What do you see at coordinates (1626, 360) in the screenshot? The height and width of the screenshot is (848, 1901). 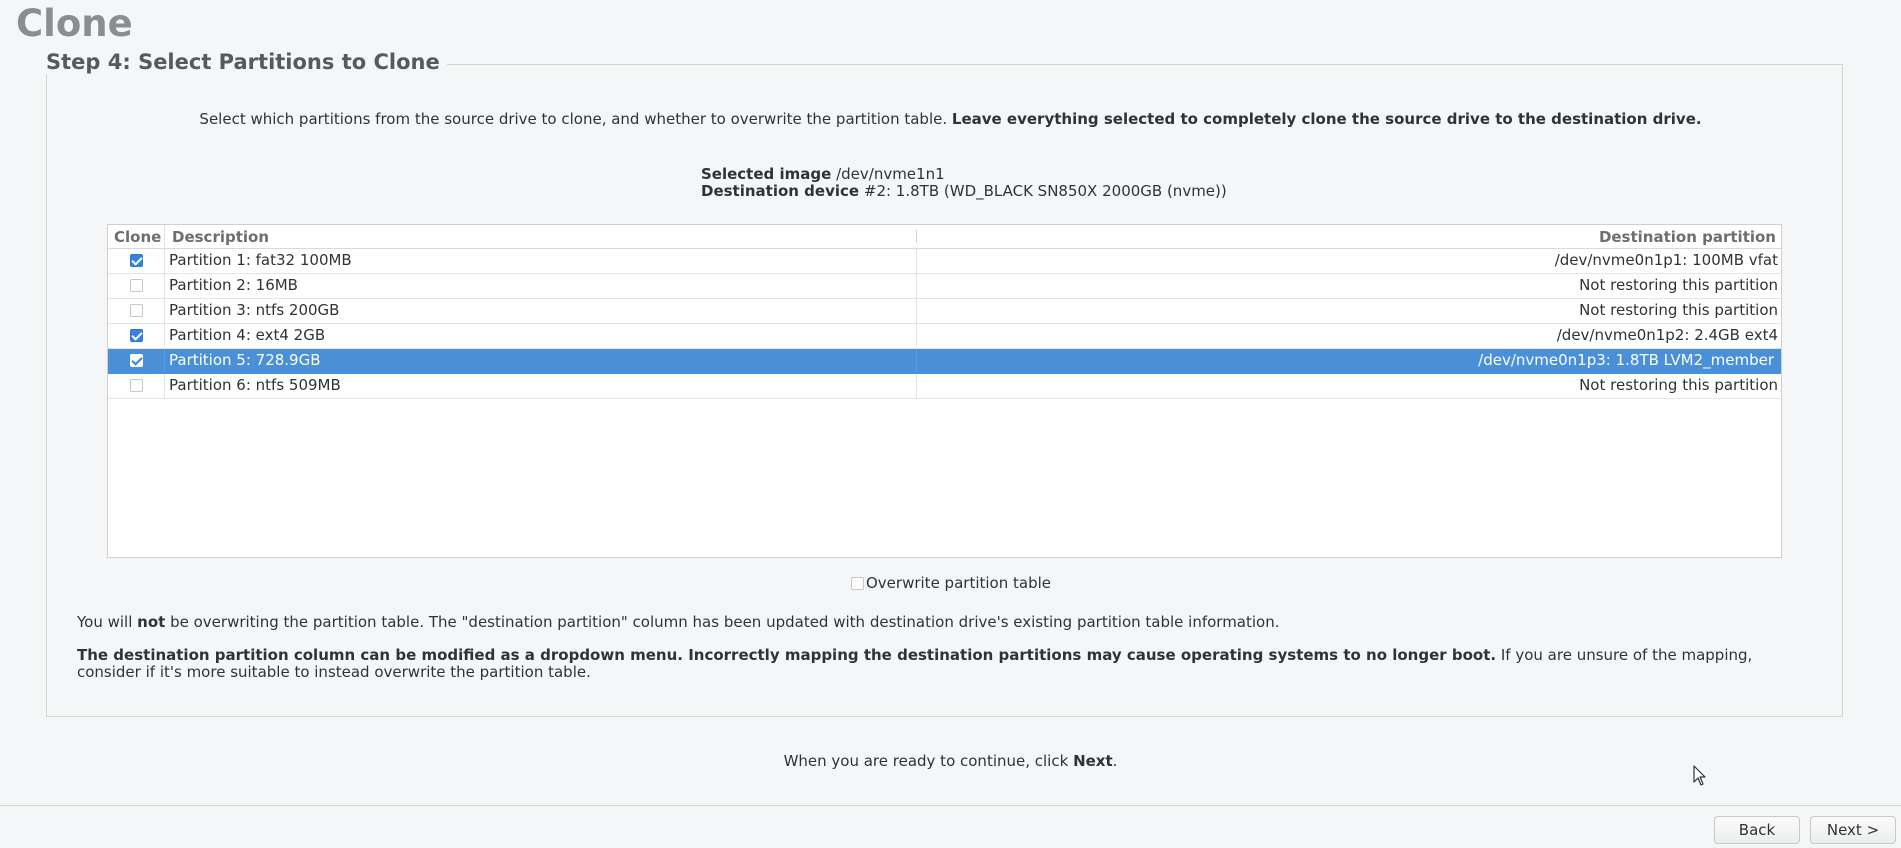 I see `destination-partition-dropdown: /dev/nvme0n1p3: 1.8TB LVM2_member` at bounding box center [1626, 360].